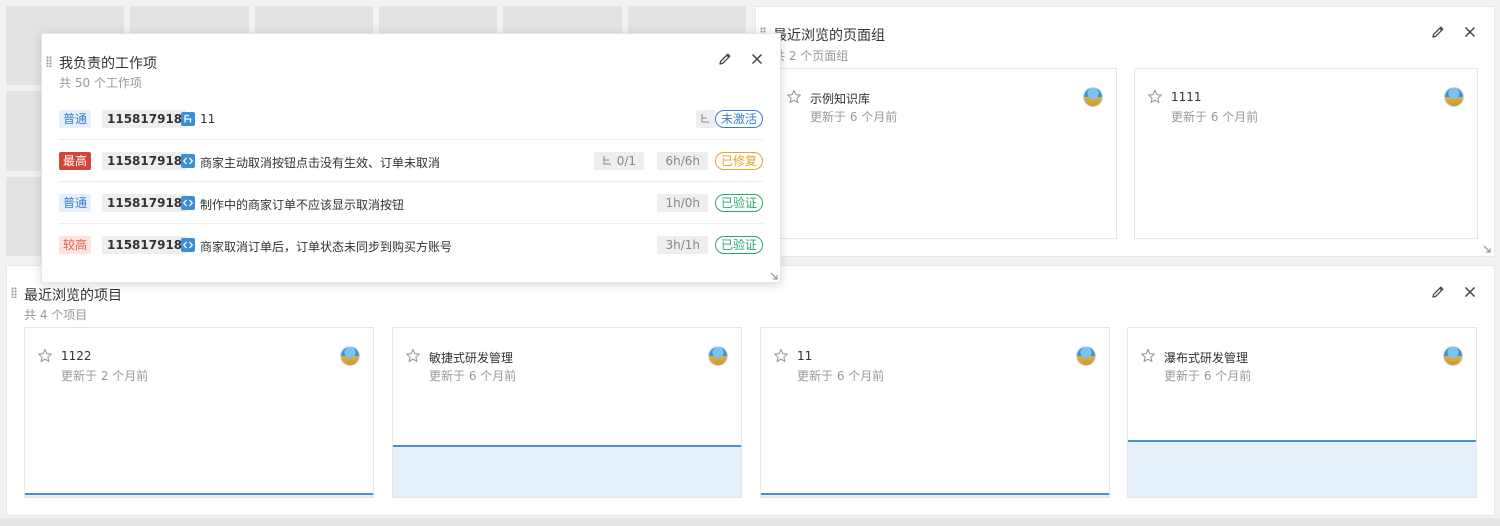 The height and width of the screenshot is (526, 1500). I want to click on project-card: 敏捷式研发管理 更新于 6 个月前, so click(567, 412).